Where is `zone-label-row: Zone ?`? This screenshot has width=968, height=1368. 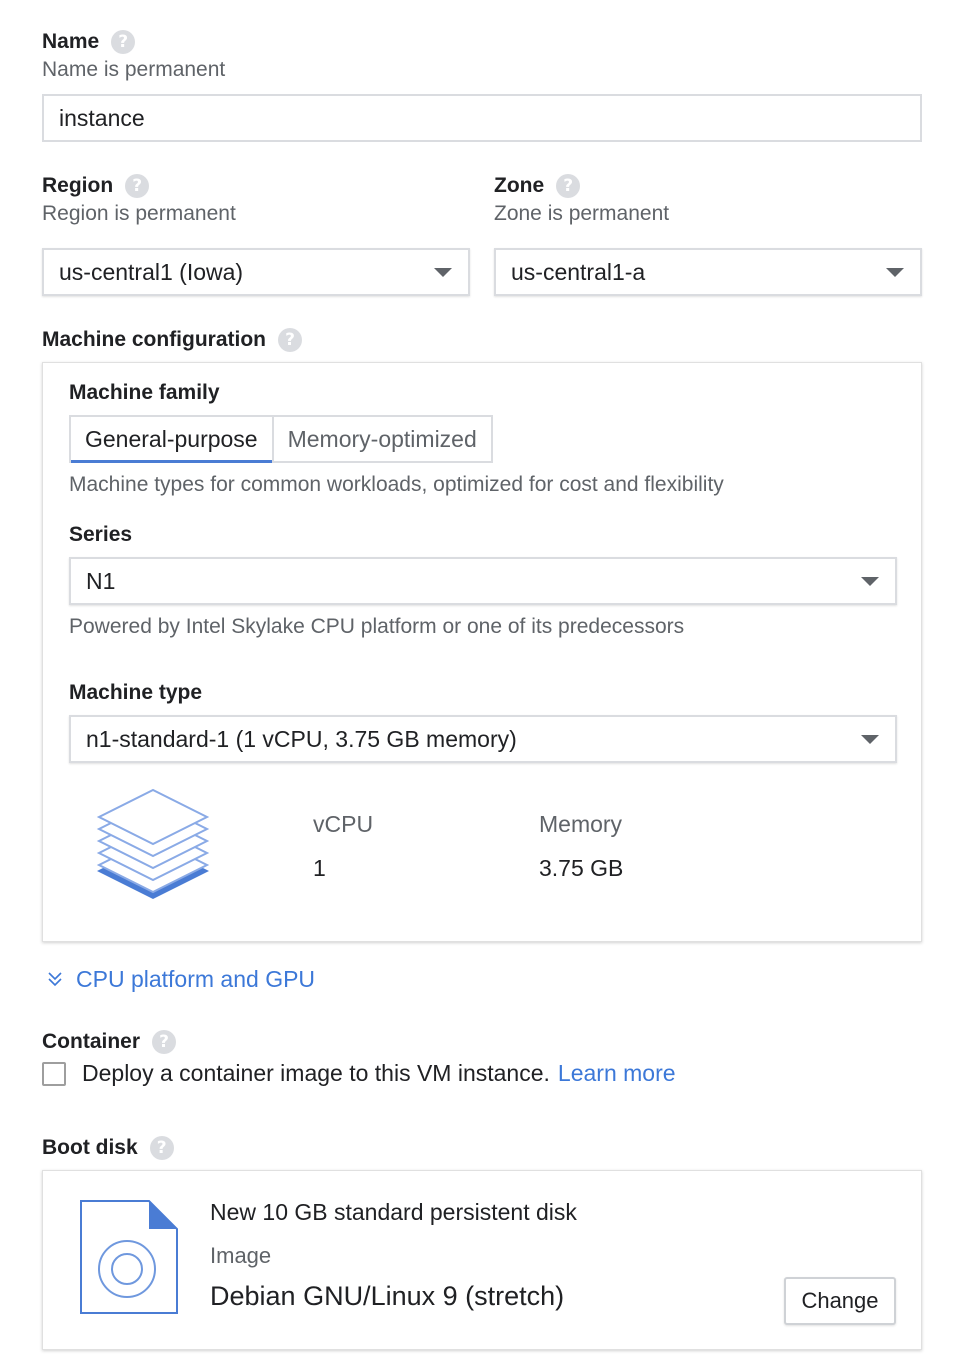 zone-label-row: Zone ? is located at coordinates (537, 186).